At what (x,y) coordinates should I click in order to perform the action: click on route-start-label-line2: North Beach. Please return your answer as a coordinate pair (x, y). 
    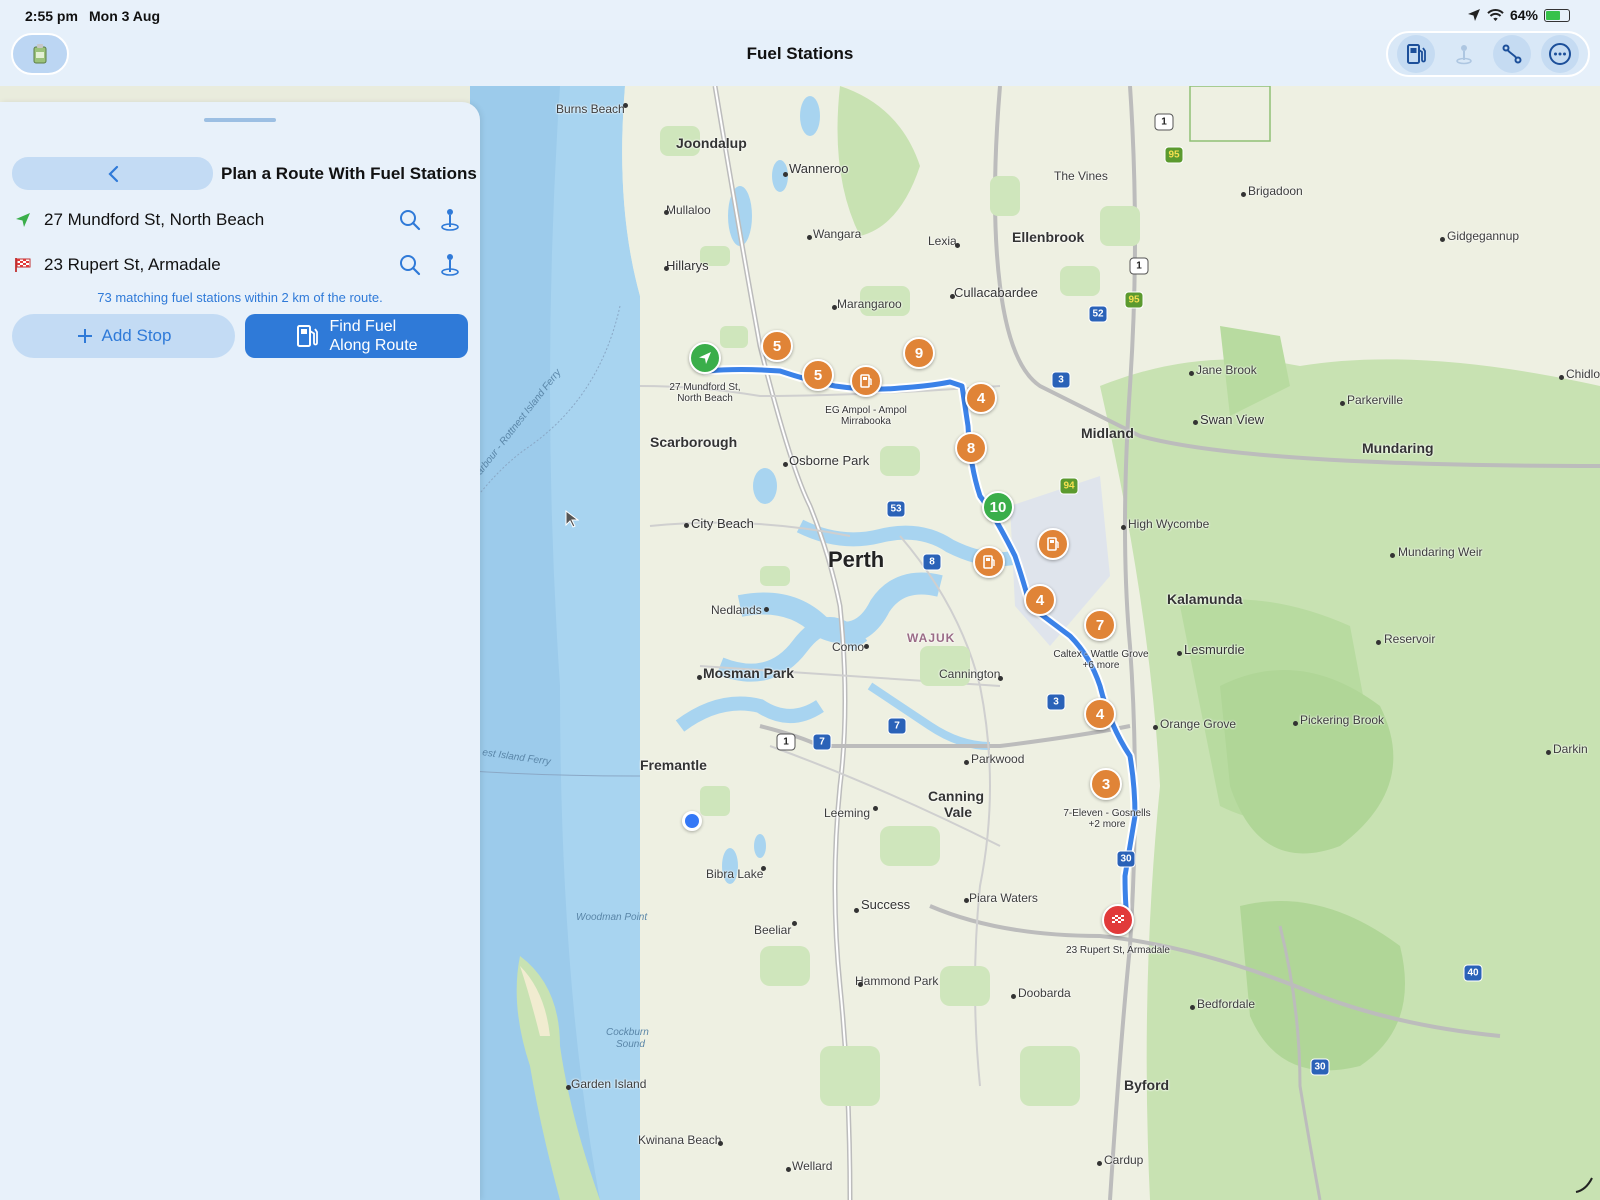
    Looking at the image, I should click on (705, 398).